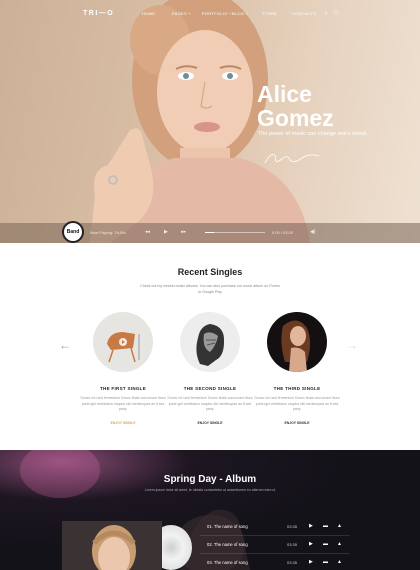  I want to click on previous-icon: ◂◂, so click(147, 232).